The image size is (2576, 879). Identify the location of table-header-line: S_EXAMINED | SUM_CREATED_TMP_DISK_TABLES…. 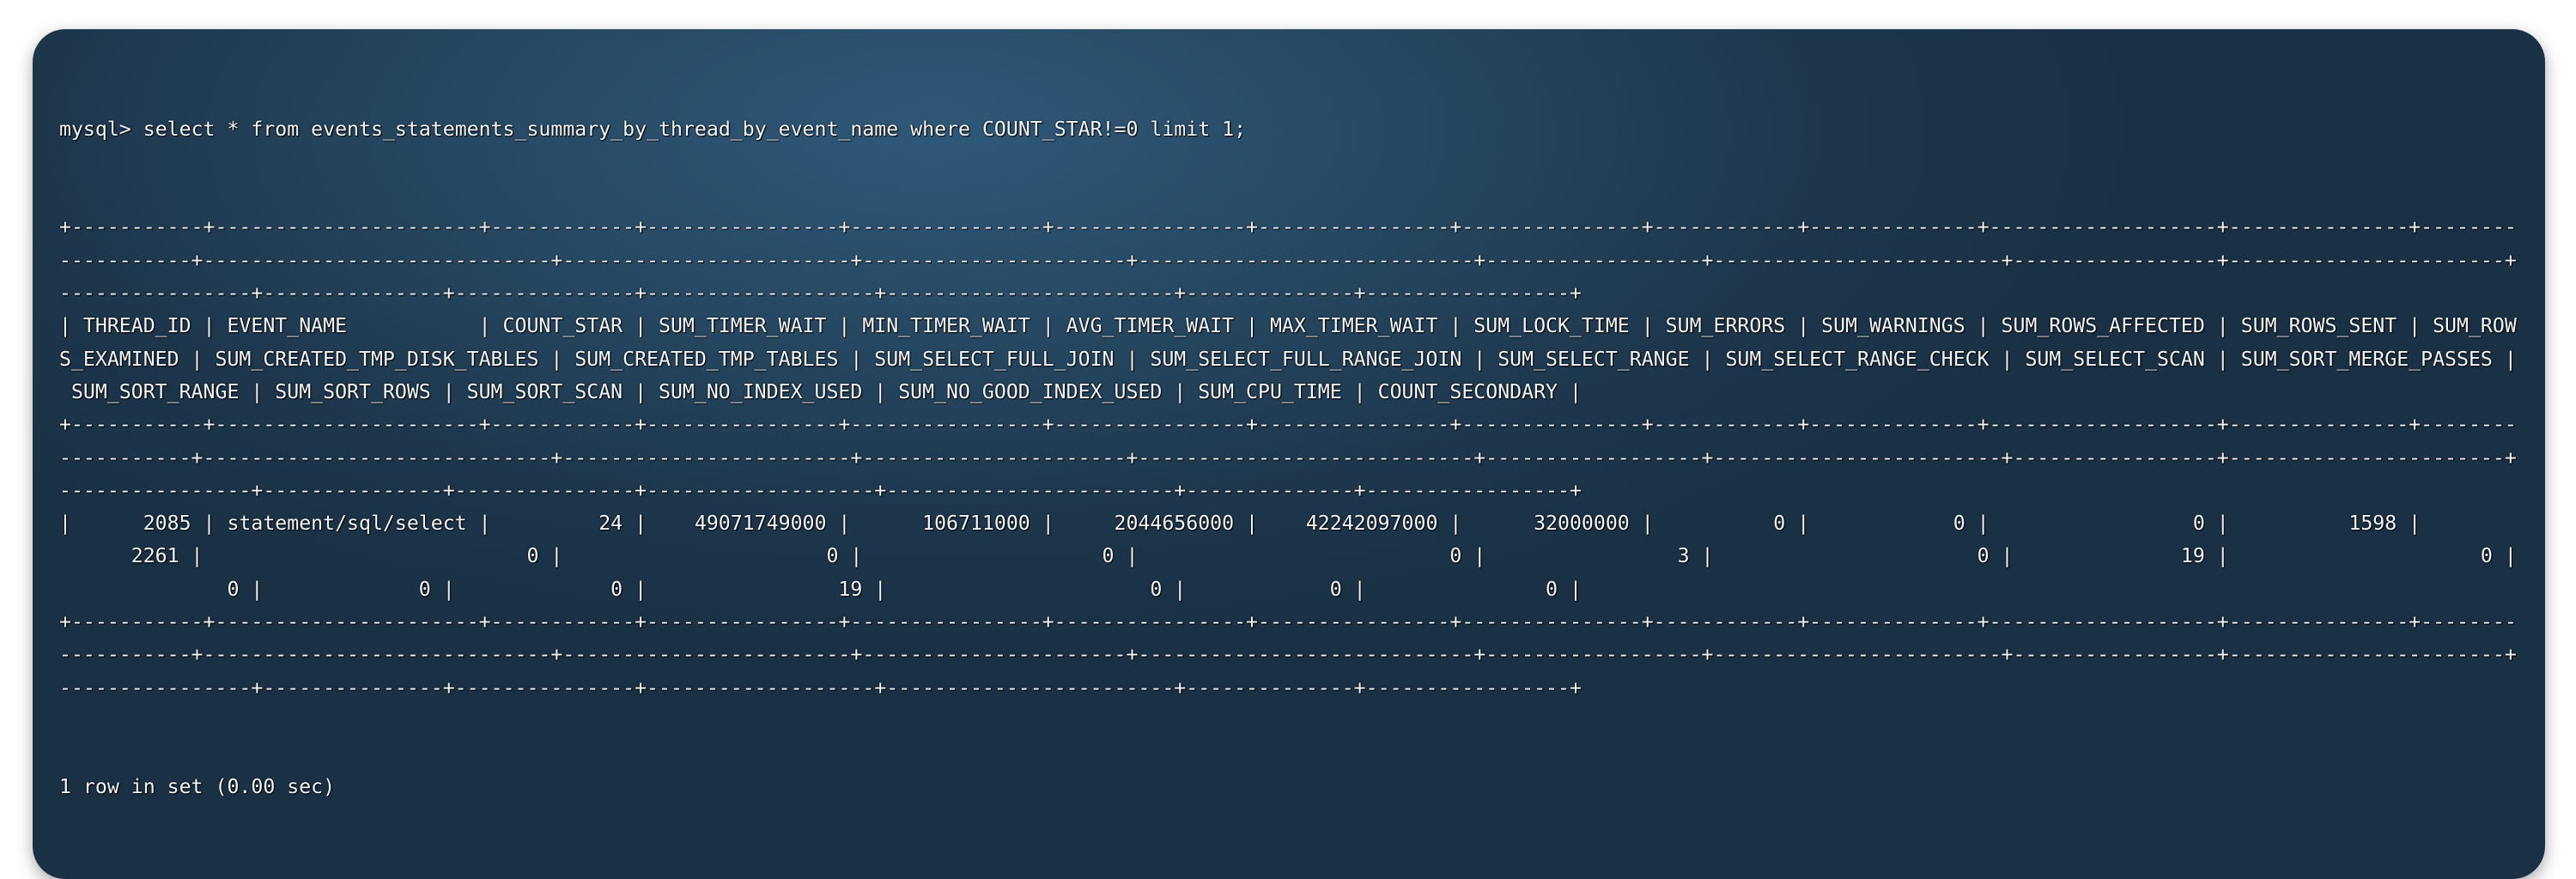
(1288, 359).